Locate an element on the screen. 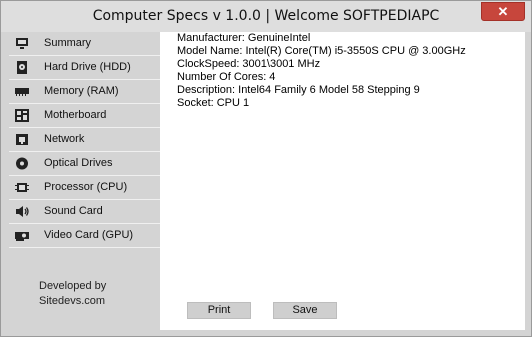 This screenshot has width=532, height=337. sidebar-item-summary: Summary is located at coordinates (84, 44).